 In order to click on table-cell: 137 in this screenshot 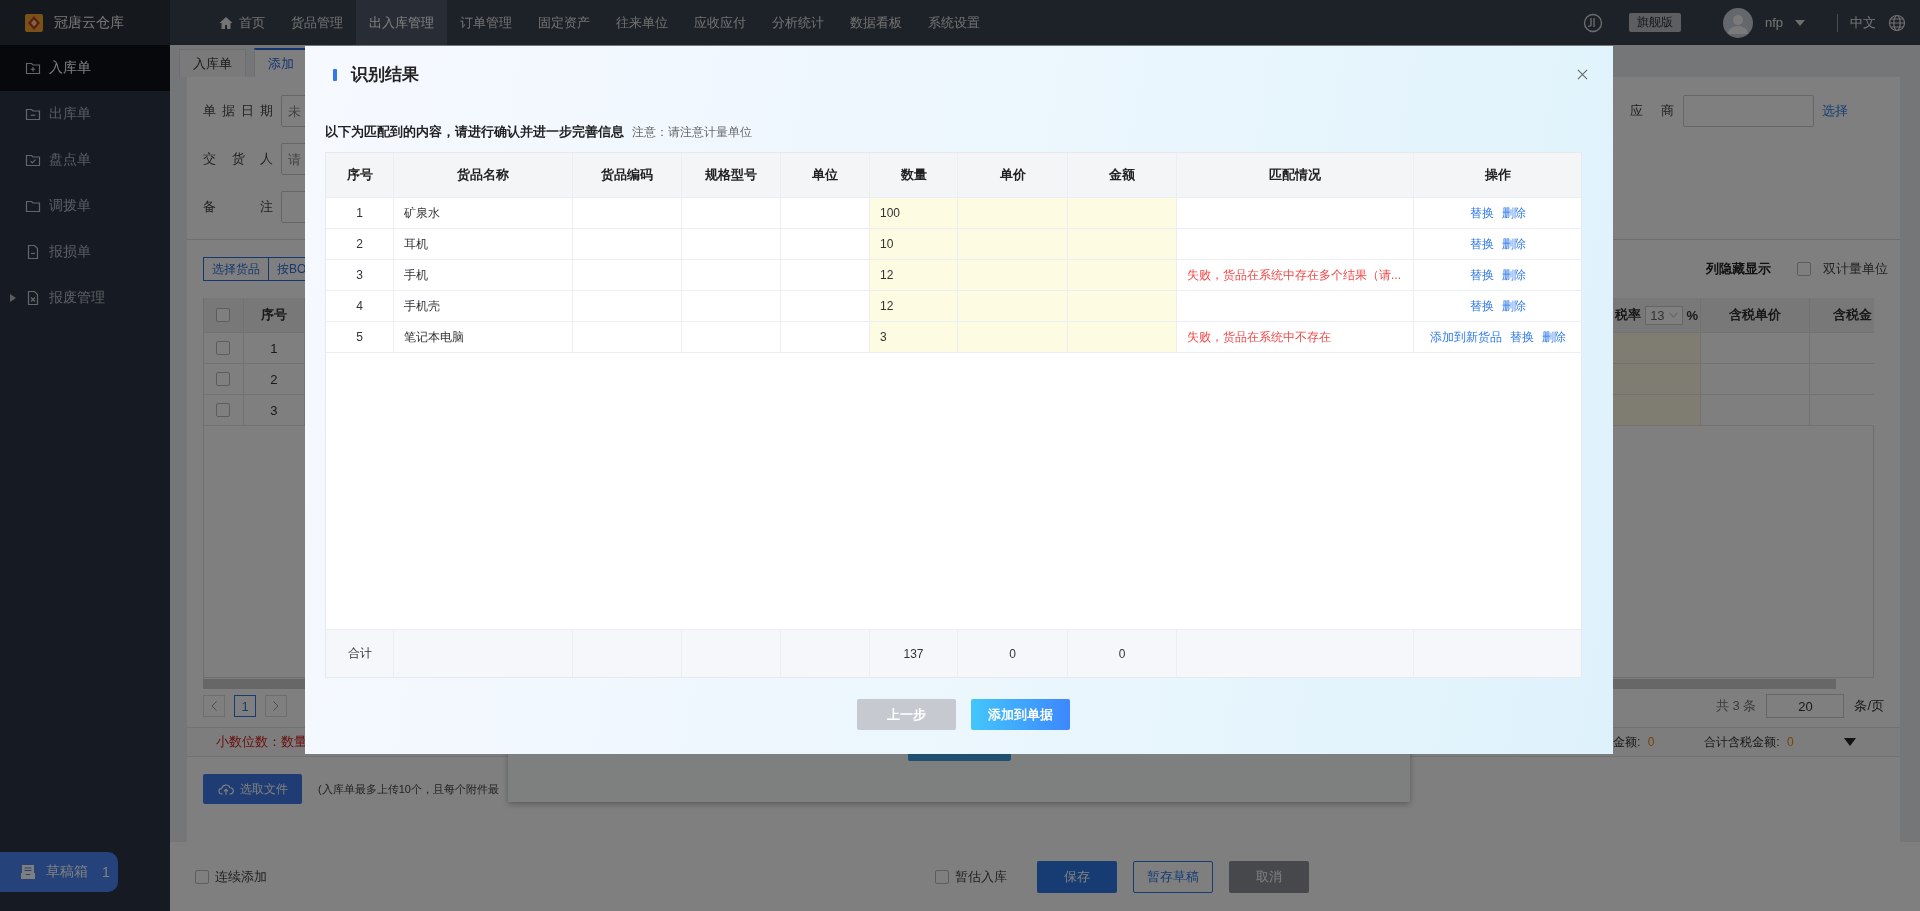, I will do `click(914, 653)`.